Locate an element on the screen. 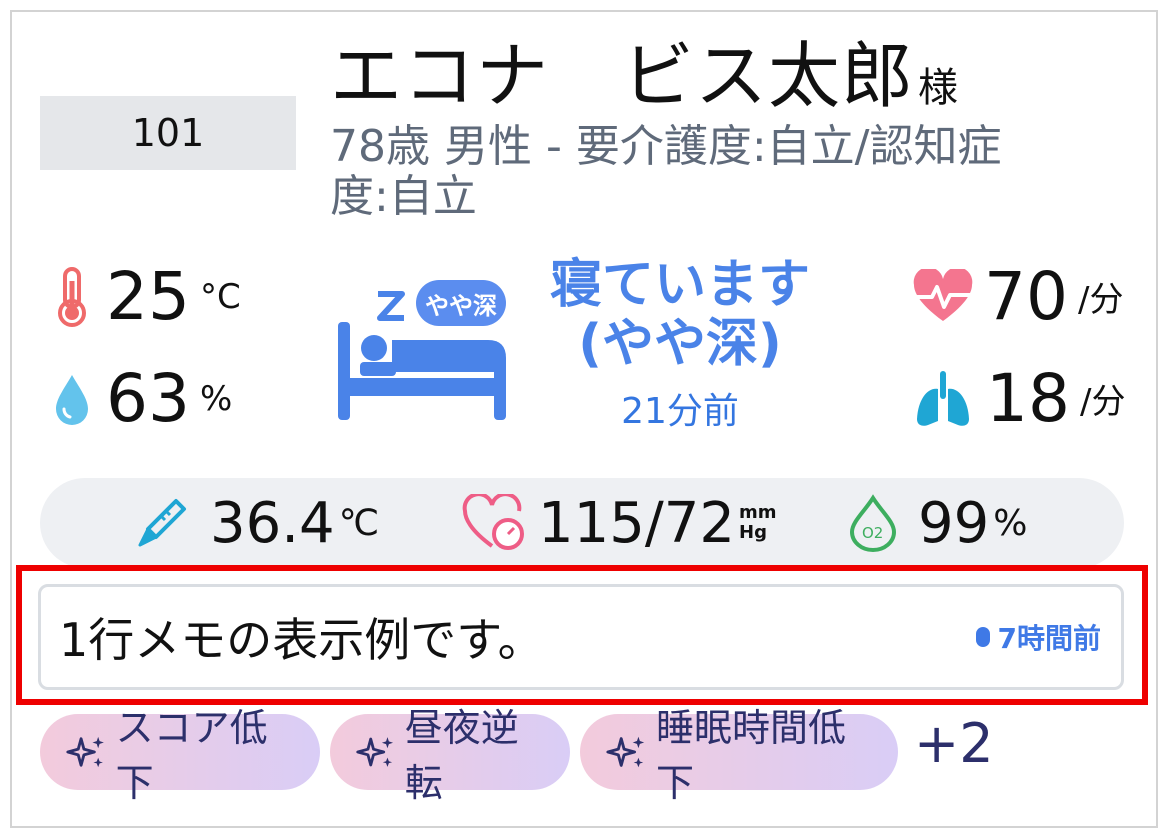 Image resolution: width=1170 pixels, height=840 pixels. respiration: 18 /分 is located at coordinates (1019, 398).